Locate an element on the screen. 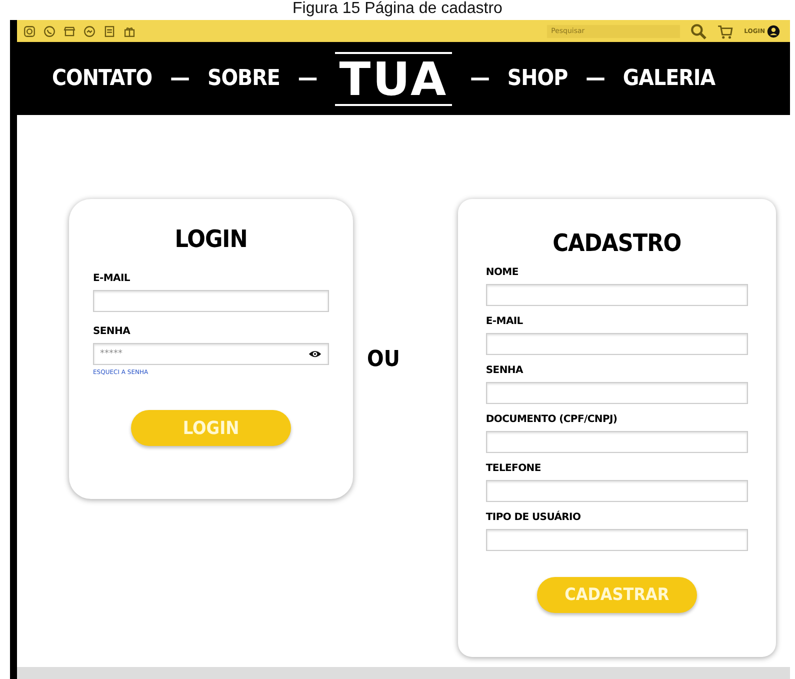 The width and height of the screenshot is (795, 679). nav-link: GALERIA is located at coordinates (669, 78).